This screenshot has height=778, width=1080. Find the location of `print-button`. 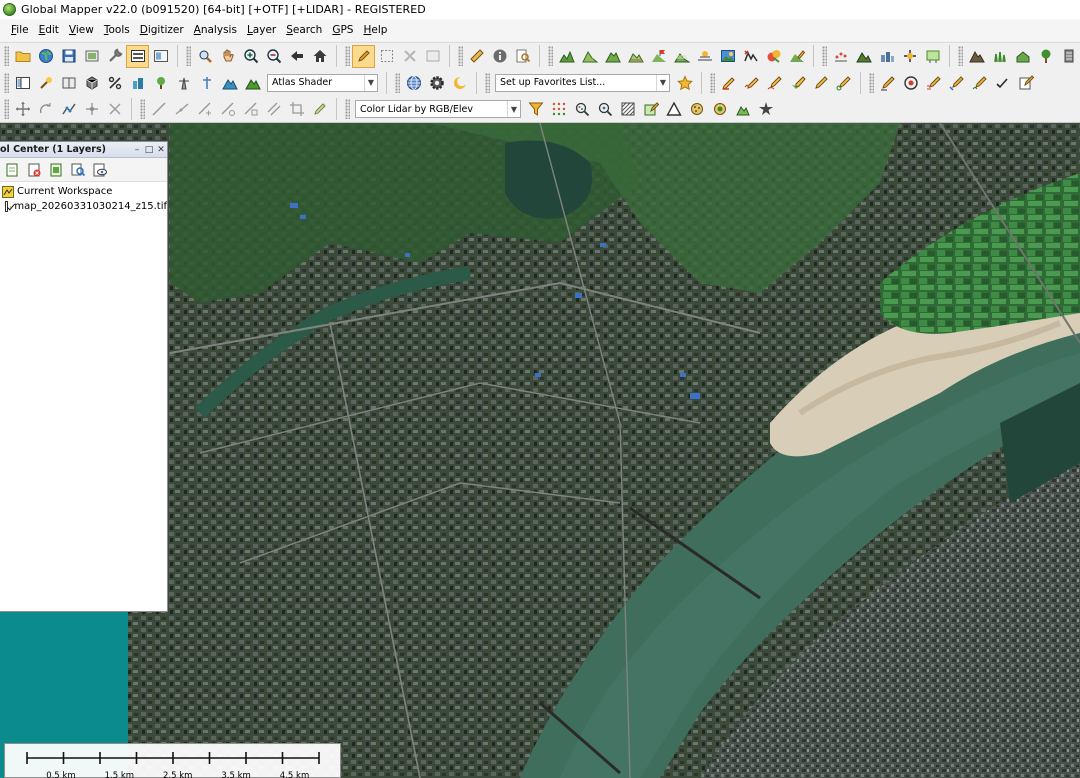

print-button is located at coordinates (91, 56).